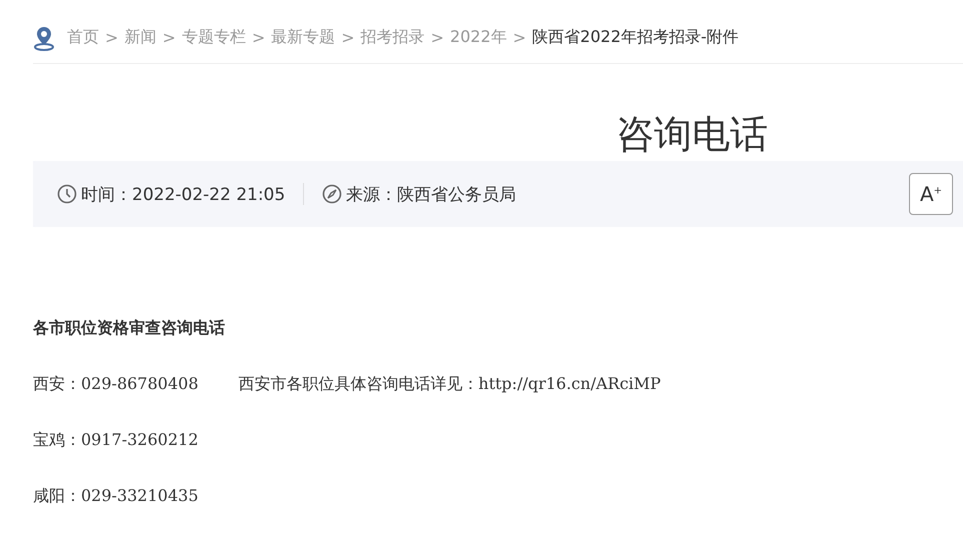 The height and width of the screenshot is (548, 963). Describe the element at coordinates (303, 37) in the screenshot. I see `breadcrumb-link: 最新专题` at that location.